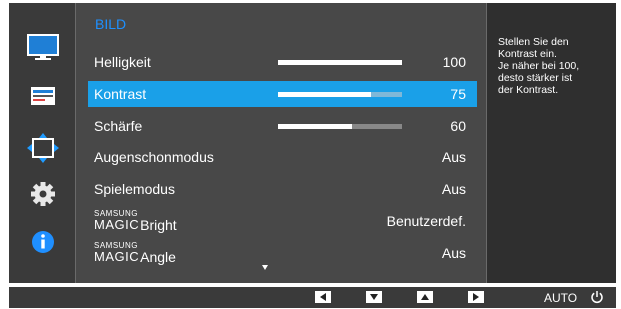 The height and width of the screenshot is (309, 621). I want to click on position-arrows-icon, so click(43, 148).